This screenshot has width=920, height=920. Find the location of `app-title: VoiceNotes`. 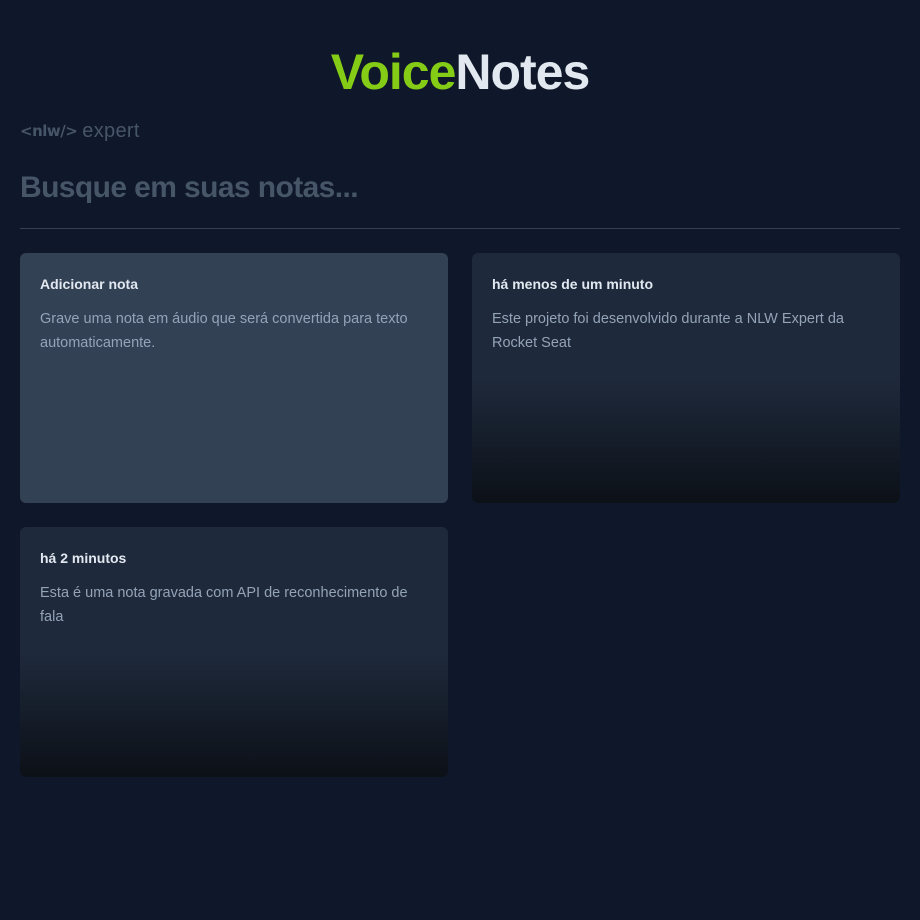

app-title: VoiceNotes is located at coordinates (460, 72).